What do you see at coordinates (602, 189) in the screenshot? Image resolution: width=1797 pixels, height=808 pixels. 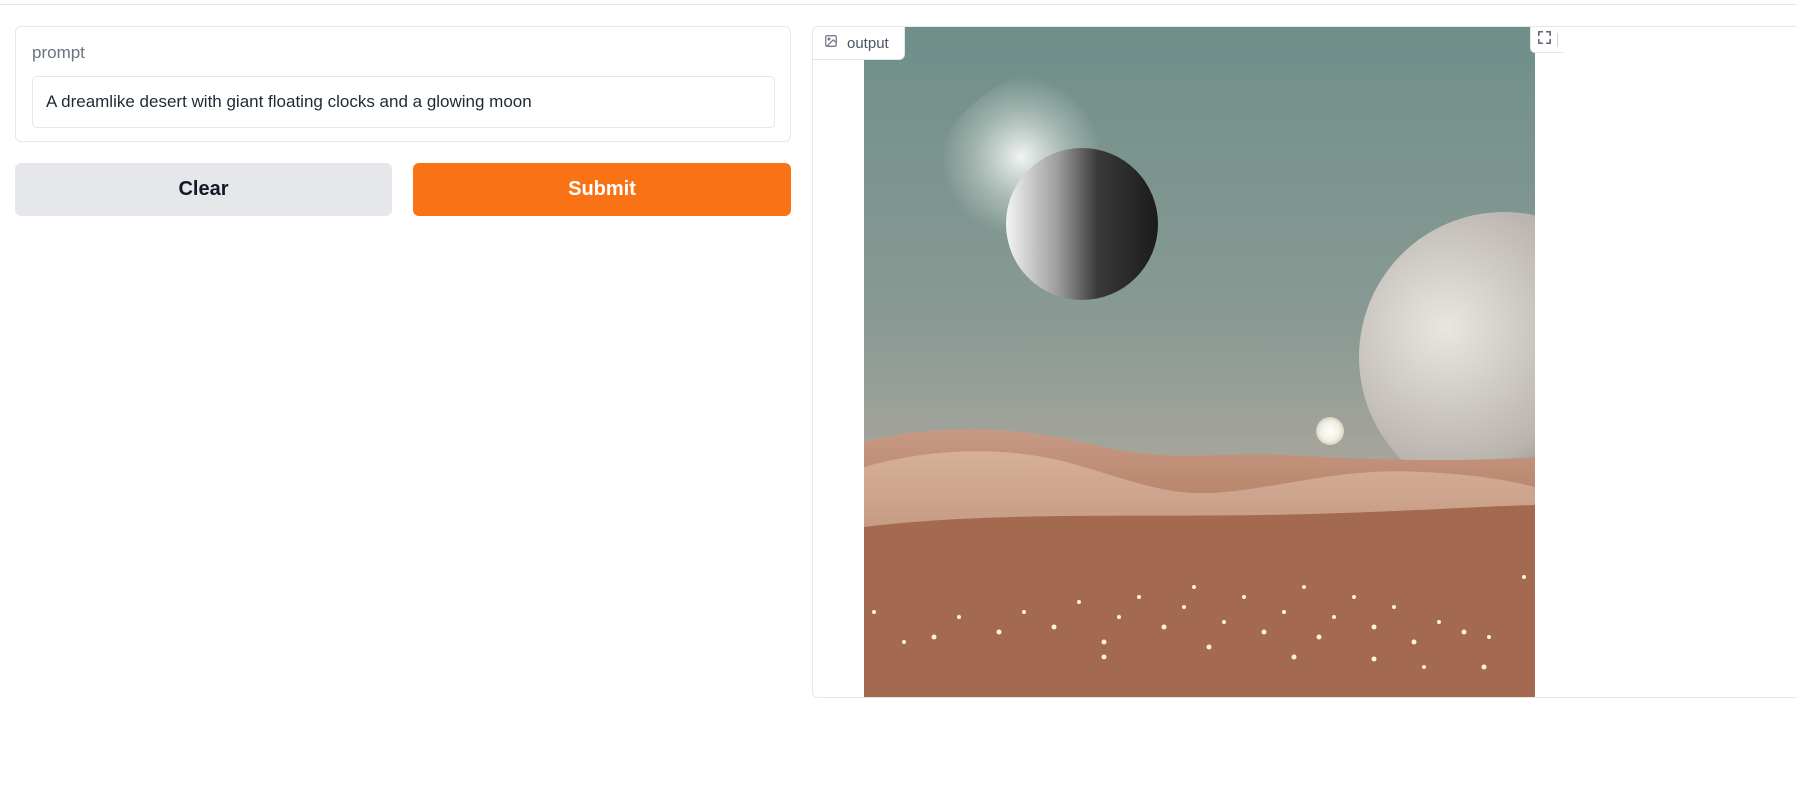 I see `submit-button: Submit` at bounding box center [602, 189].